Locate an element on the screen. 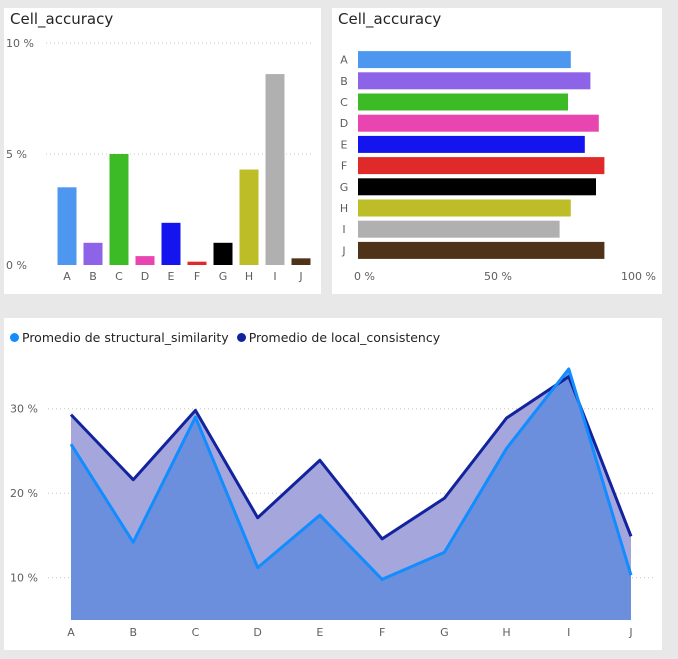  y-tick-label: D is located at coordinates (344, 123).